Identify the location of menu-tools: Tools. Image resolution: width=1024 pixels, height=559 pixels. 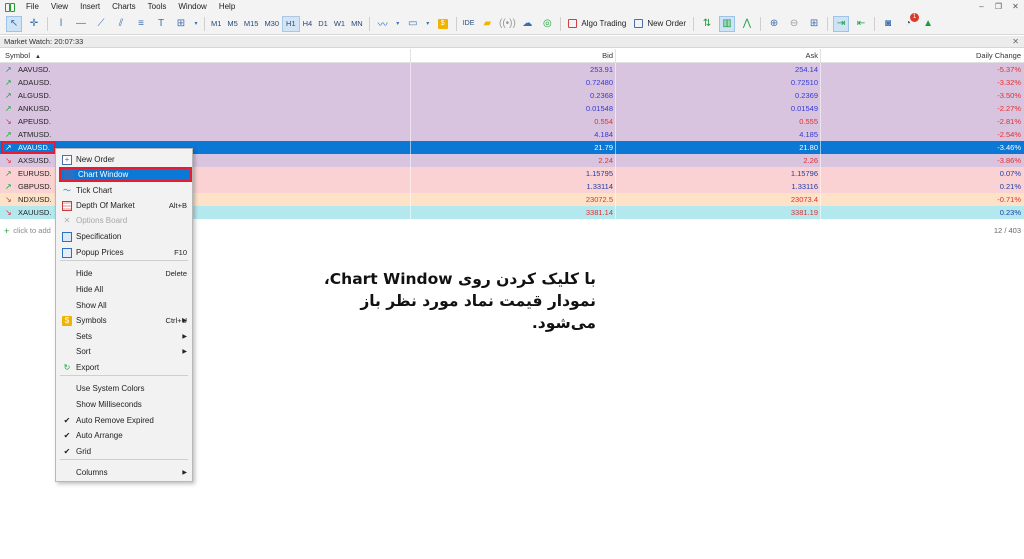
(157, 6).